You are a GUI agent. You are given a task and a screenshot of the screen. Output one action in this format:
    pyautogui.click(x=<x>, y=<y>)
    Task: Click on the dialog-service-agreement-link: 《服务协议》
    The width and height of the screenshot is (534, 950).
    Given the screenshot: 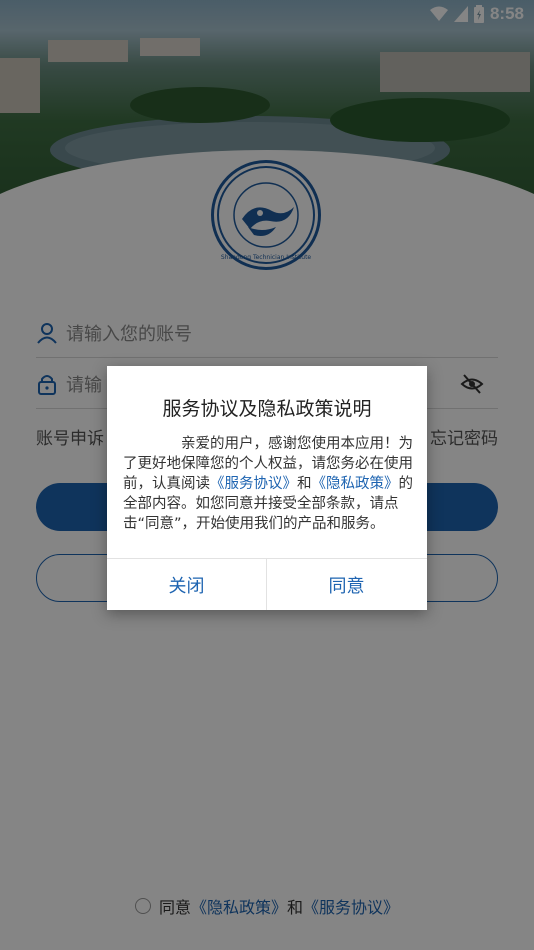 What is the action you would take?
    pyautogui.click(x=253, y=484)
    